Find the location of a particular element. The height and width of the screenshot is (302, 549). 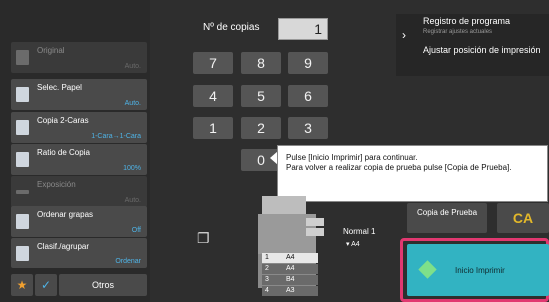

exposure-label: Exposición is located at coordinates (56, 184).